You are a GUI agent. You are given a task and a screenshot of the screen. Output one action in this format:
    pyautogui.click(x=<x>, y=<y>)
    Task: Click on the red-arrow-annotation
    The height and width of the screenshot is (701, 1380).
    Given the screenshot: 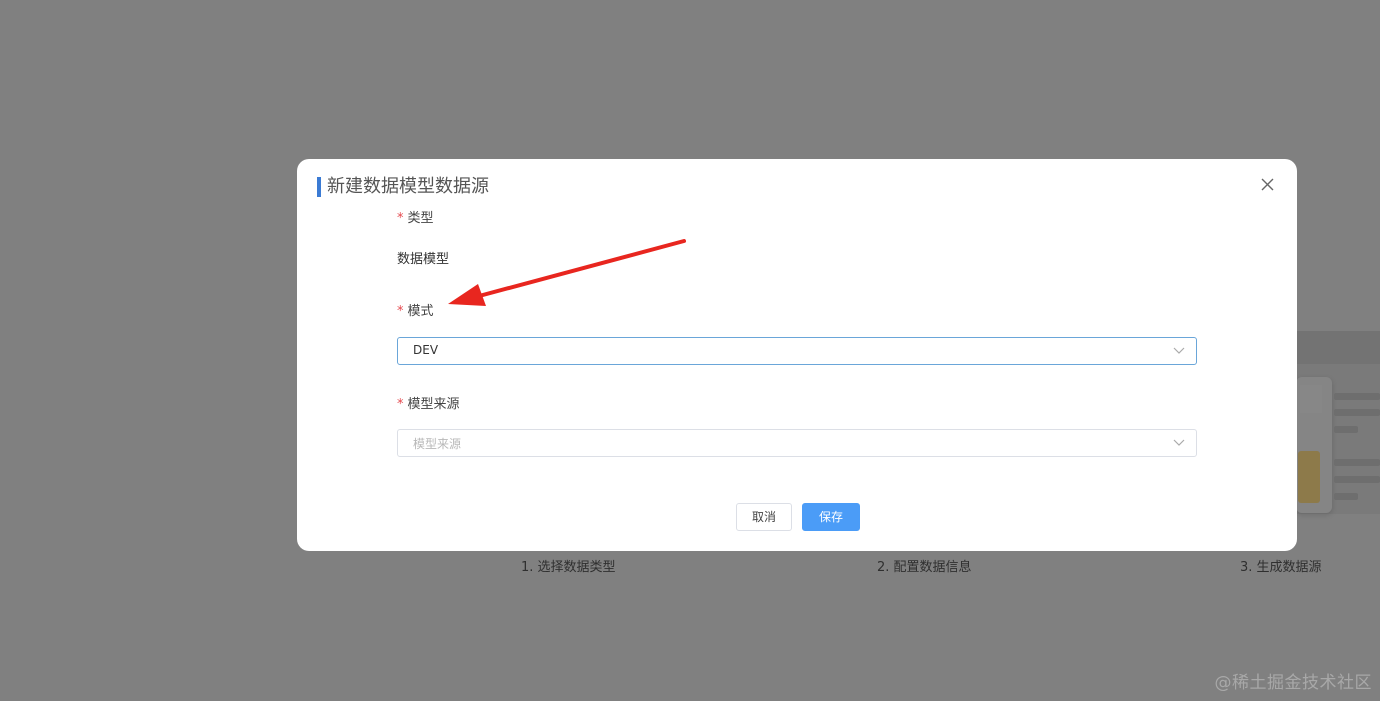 What is the action you would take?
    pyautogui.click(x=567, y=272)
    